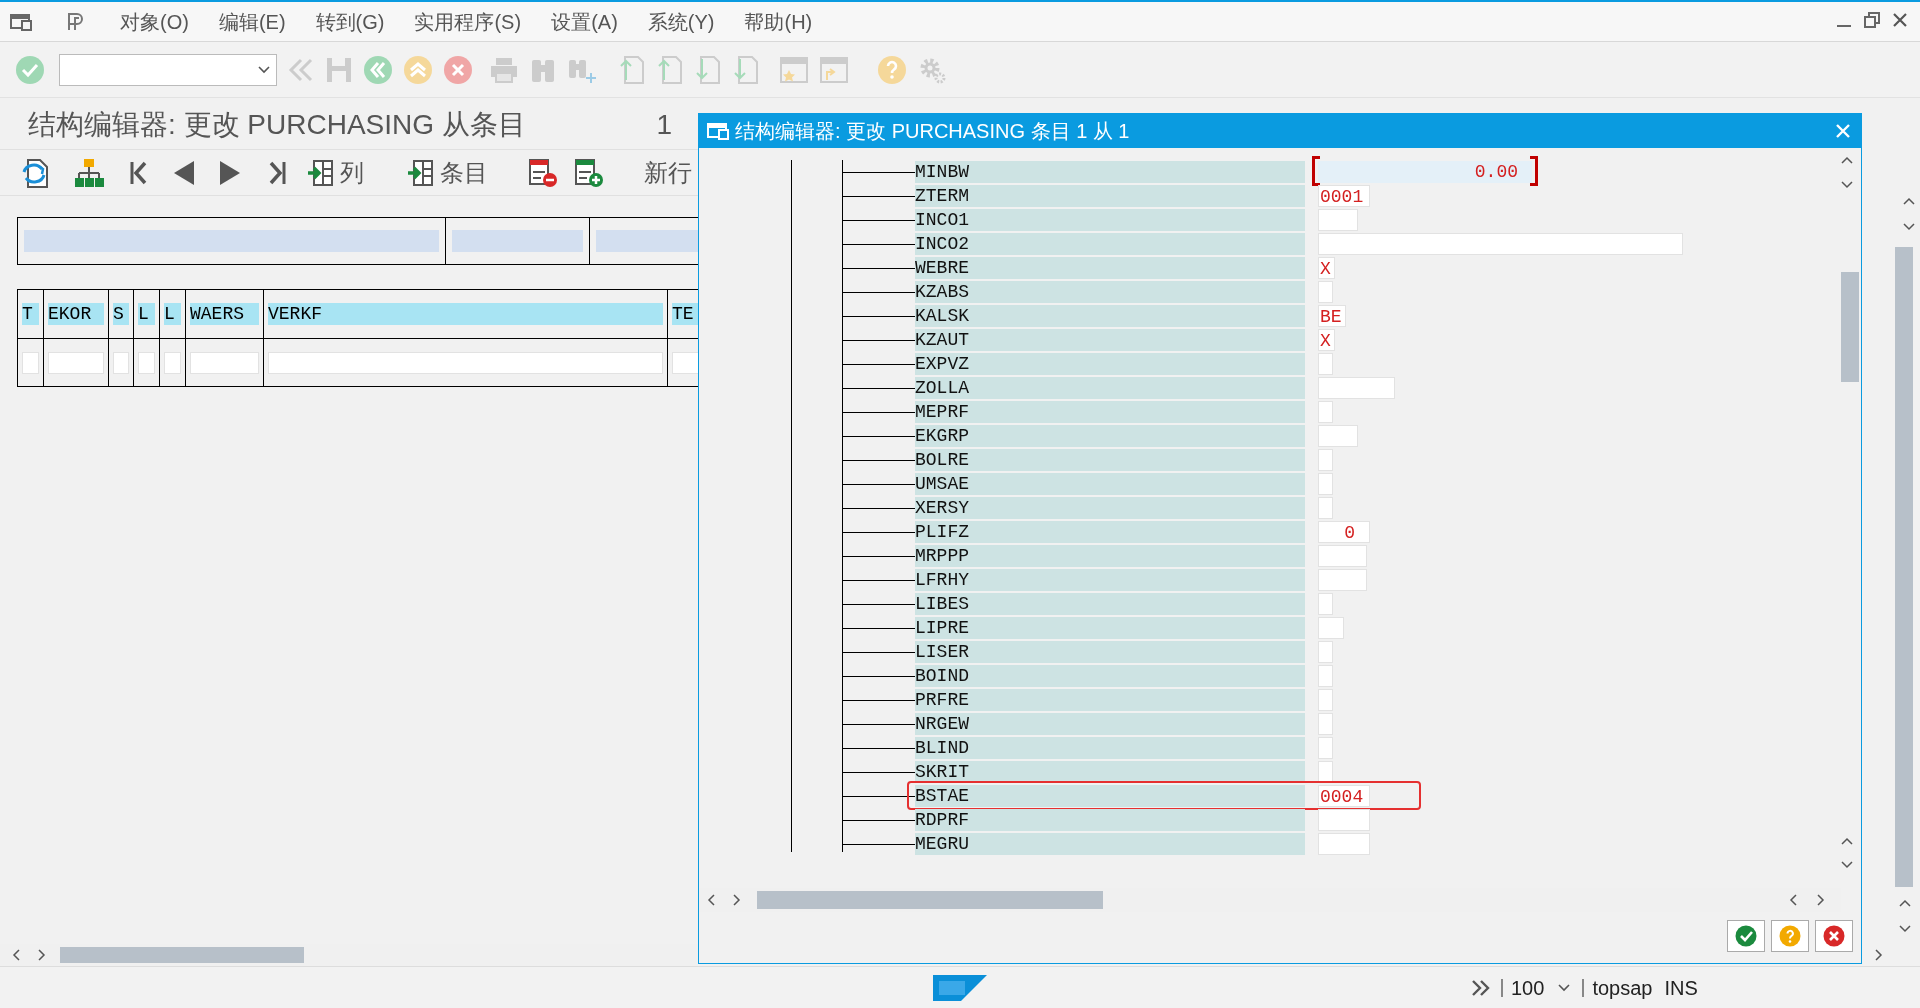  I want to click on cancel-icon, so click(458, 69).